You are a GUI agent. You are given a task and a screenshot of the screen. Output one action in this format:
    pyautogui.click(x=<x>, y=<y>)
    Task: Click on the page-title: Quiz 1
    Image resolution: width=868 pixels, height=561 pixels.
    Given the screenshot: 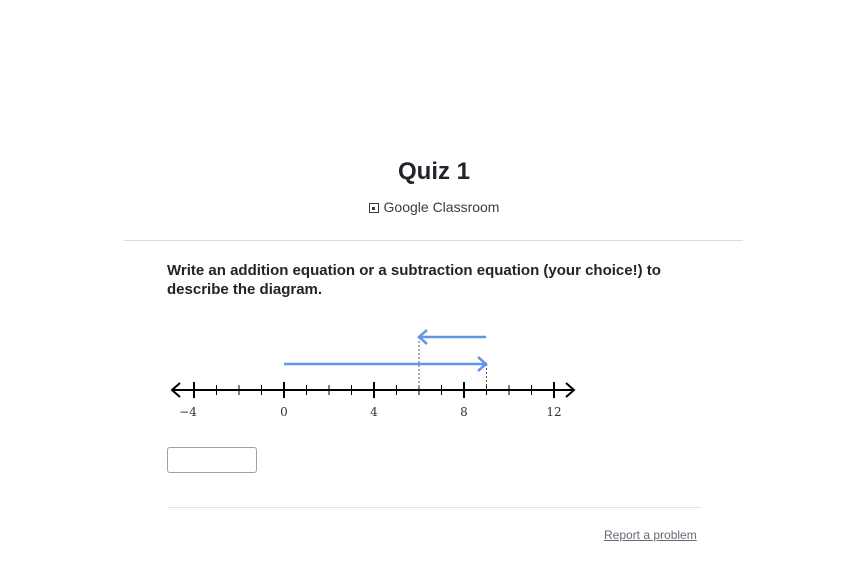 What is the action you would take?
    pyautogui.click(x=433, y=171)
    